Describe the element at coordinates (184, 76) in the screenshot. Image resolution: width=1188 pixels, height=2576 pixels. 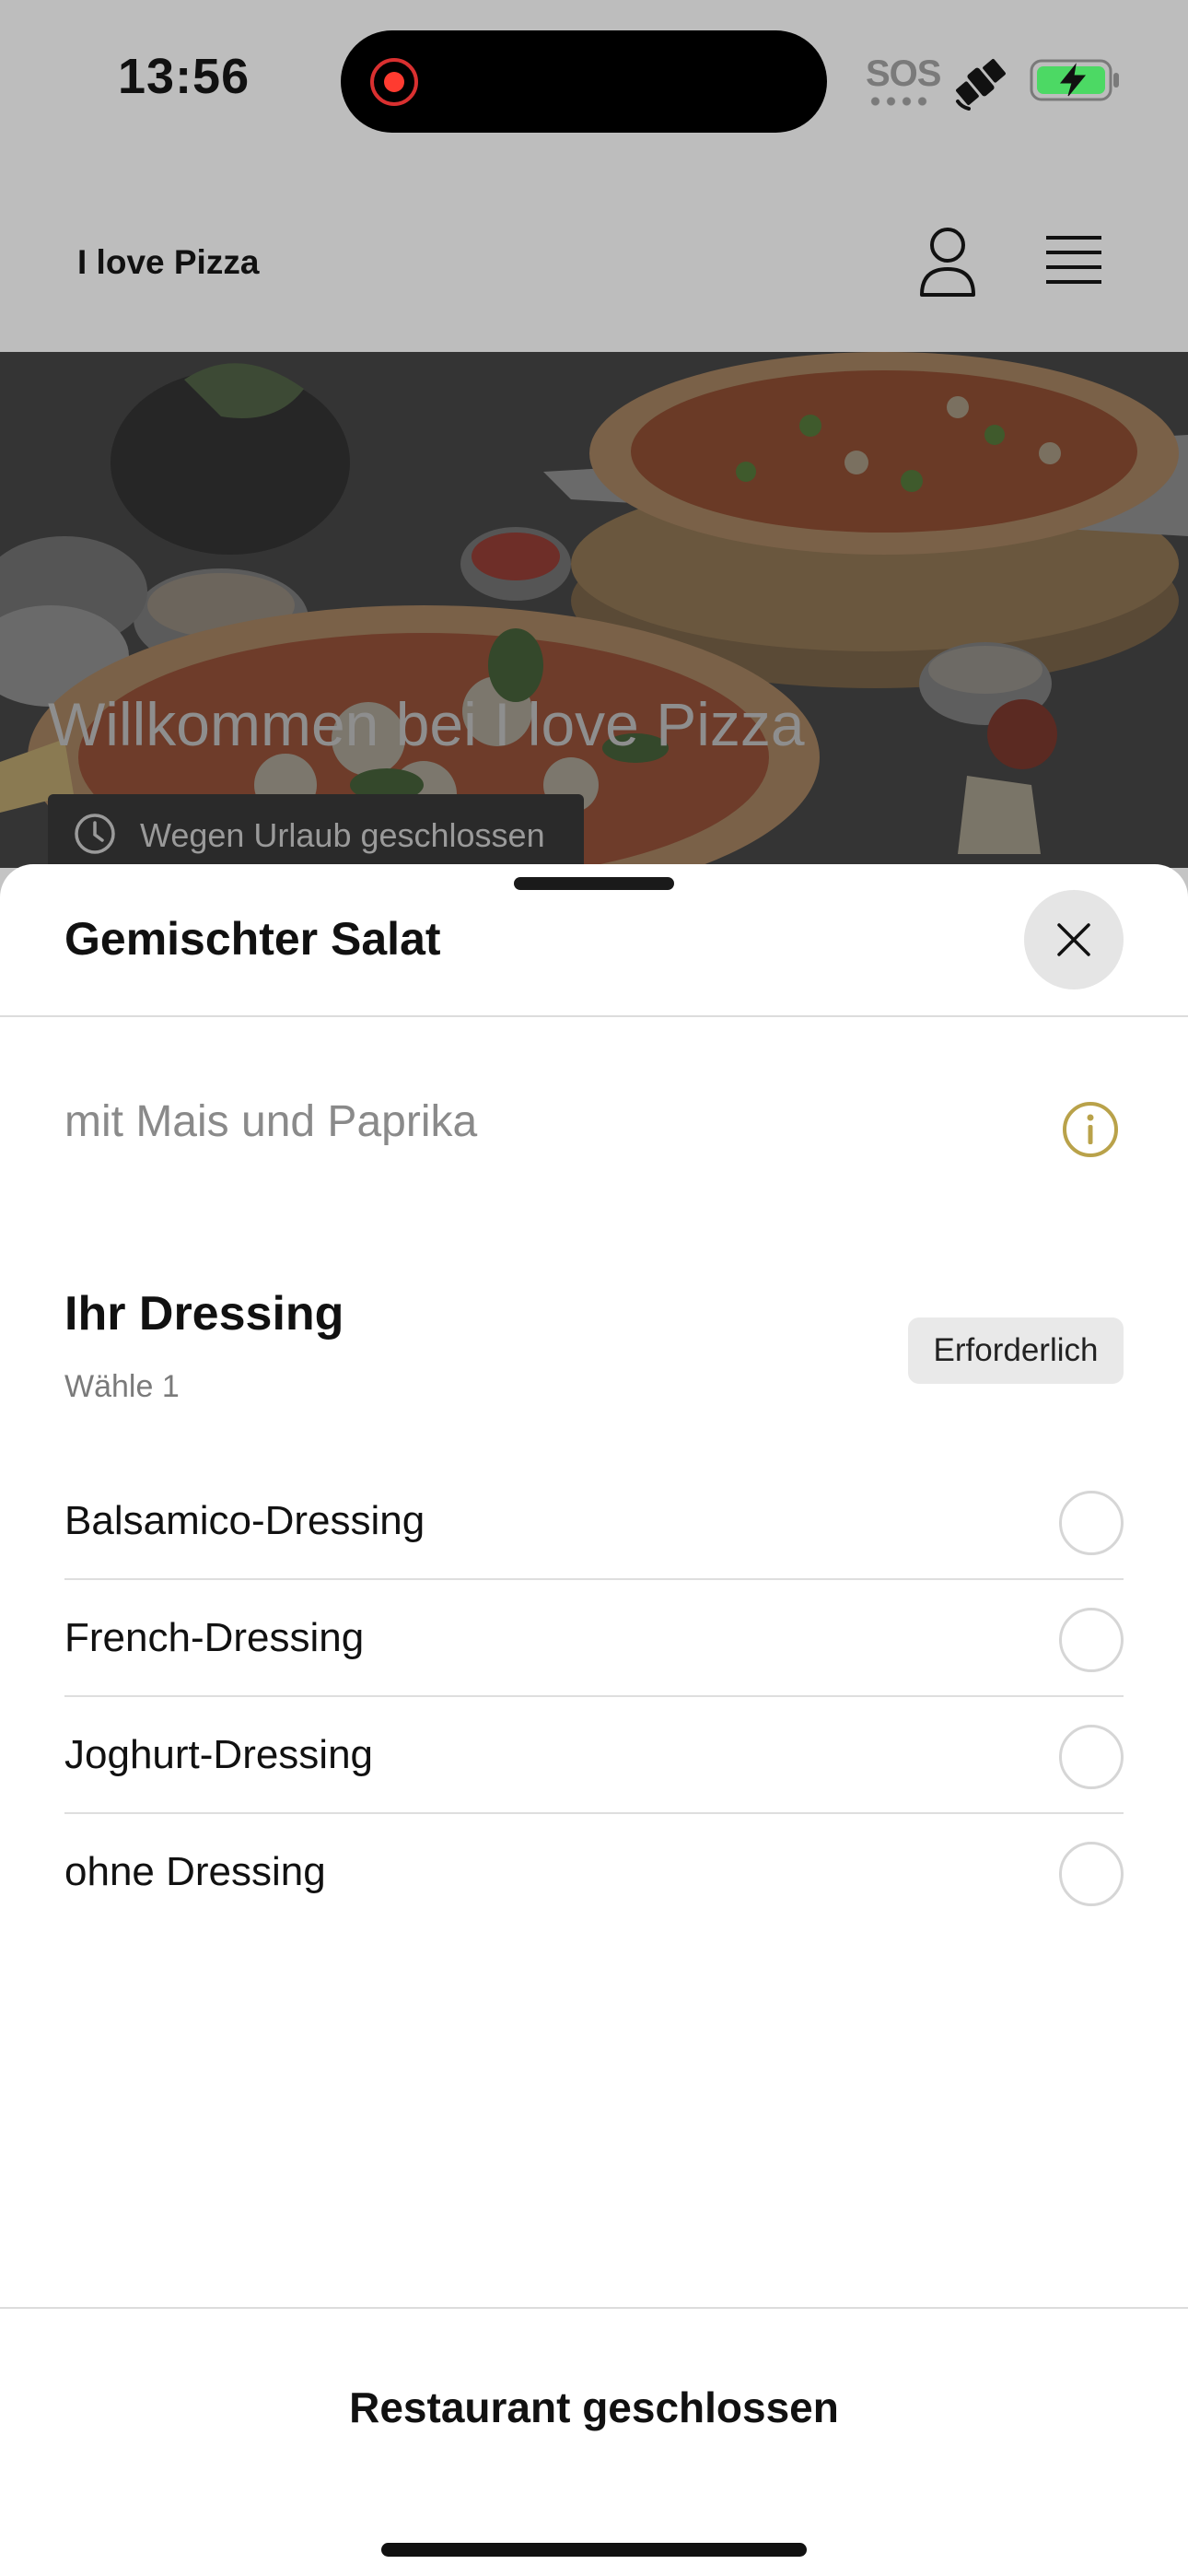
I see `status-time: 13:56` at that location.